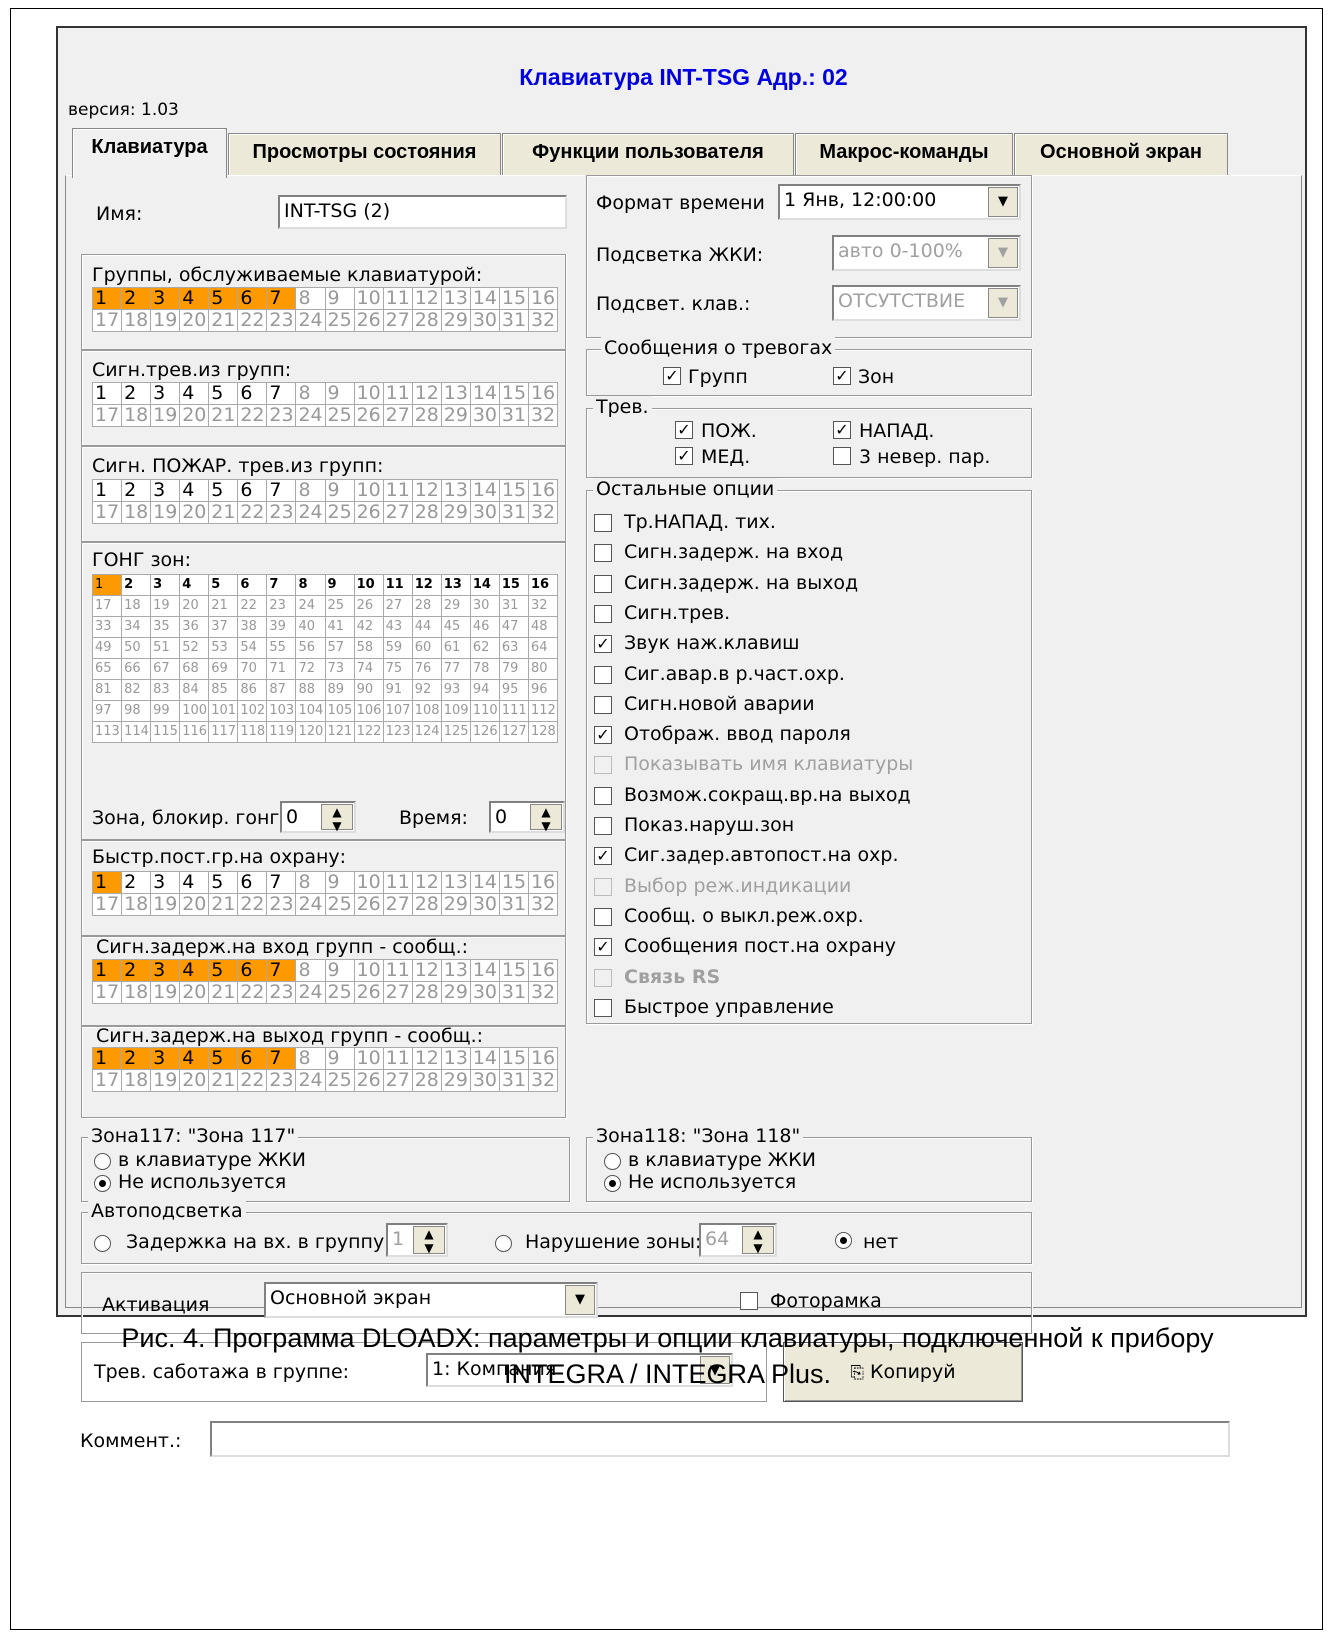 This screenshot has height=1638, width=1335. Describe the element at coordinates (108, 627) in the screenshot. I see `grid-cell: 33` at that location.